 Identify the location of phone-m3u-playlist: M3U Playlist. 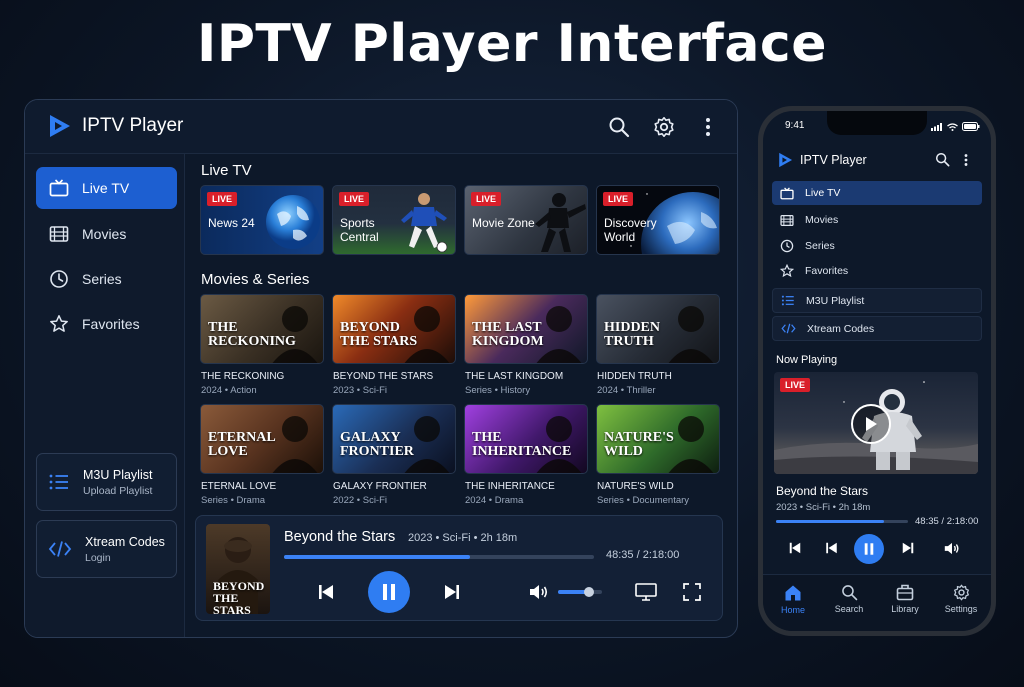
(877, 300).